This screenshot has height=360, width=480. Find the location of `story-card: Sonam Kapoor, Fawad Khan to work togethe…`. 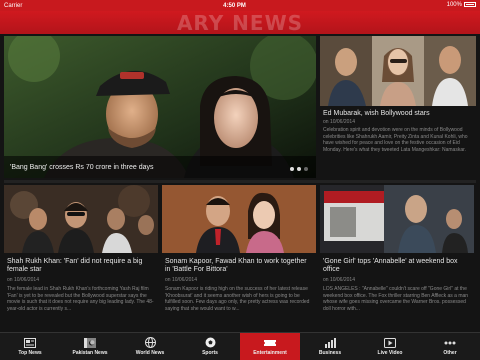

story-card: Sonam Kapoor, Fawad Khan to work togethe… is located at coordinates (239, 257).